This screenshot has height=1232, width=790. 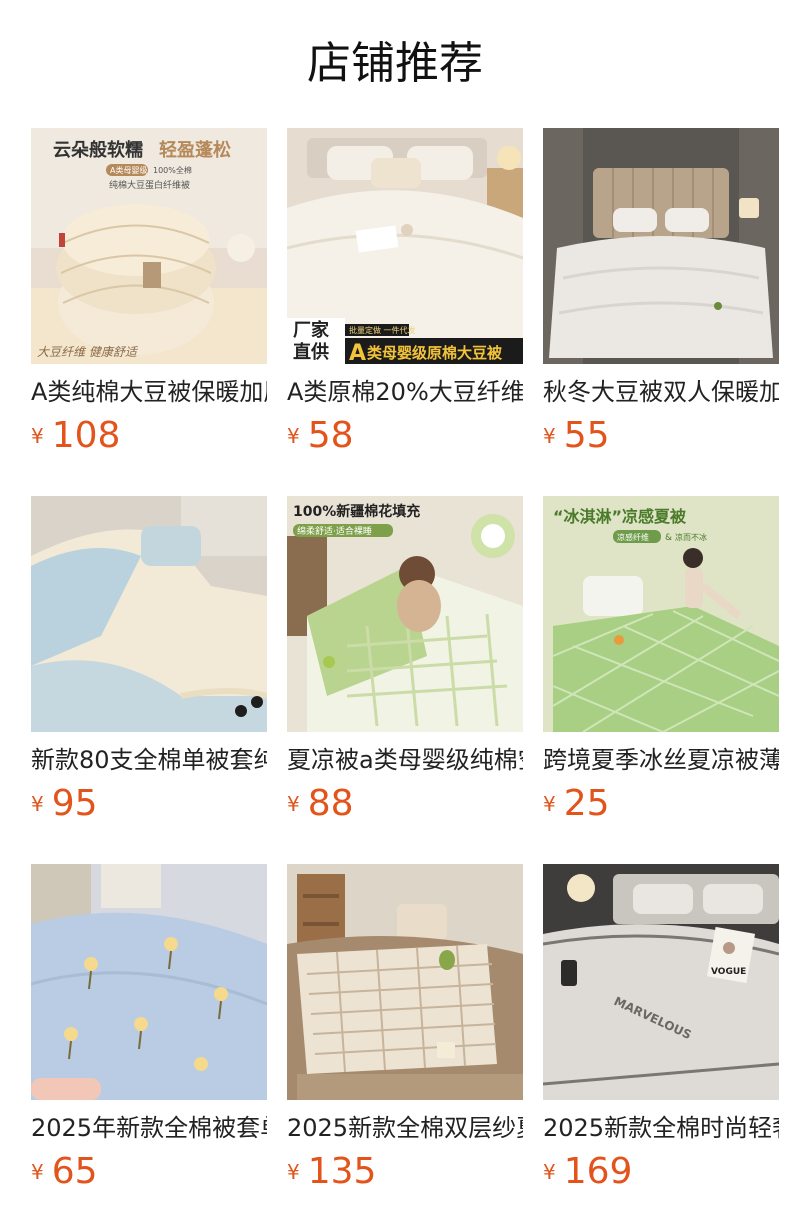 I want to click on overlay-magazine: VOGUE, so click(x=728, y=972).